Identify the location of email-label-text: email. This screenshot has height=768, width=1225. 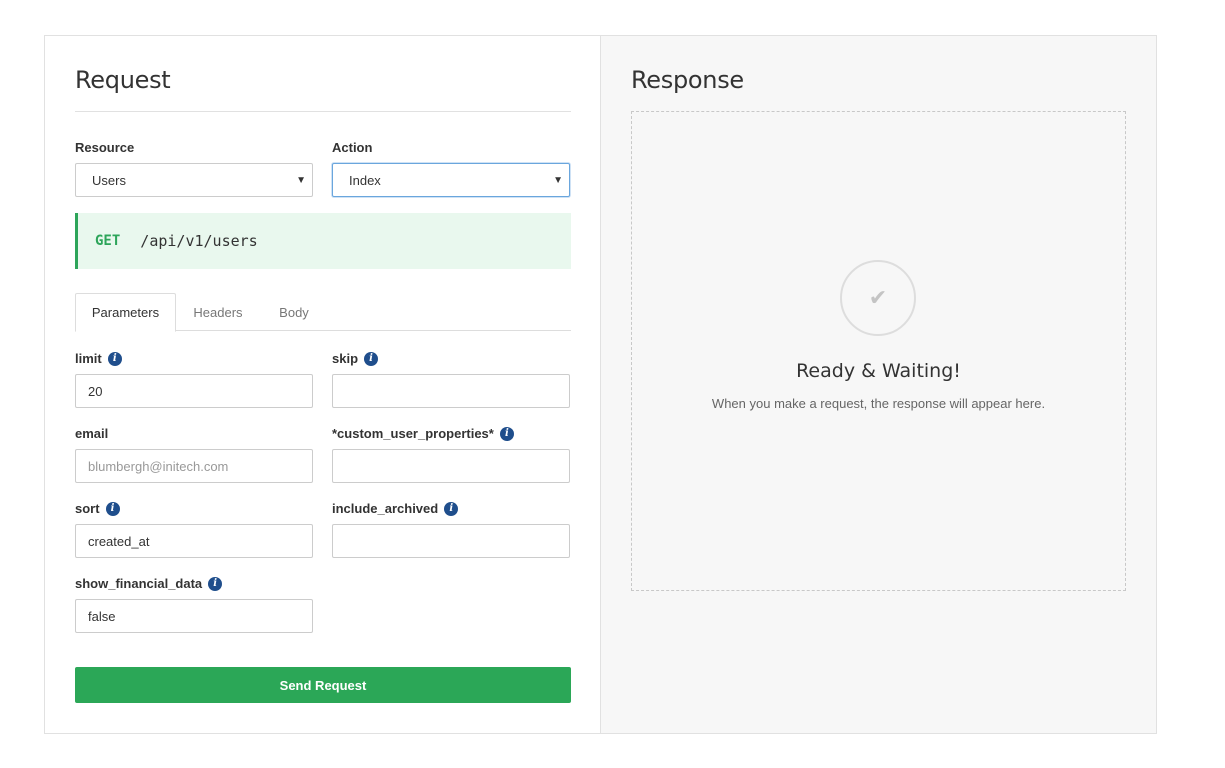
(92, 433).